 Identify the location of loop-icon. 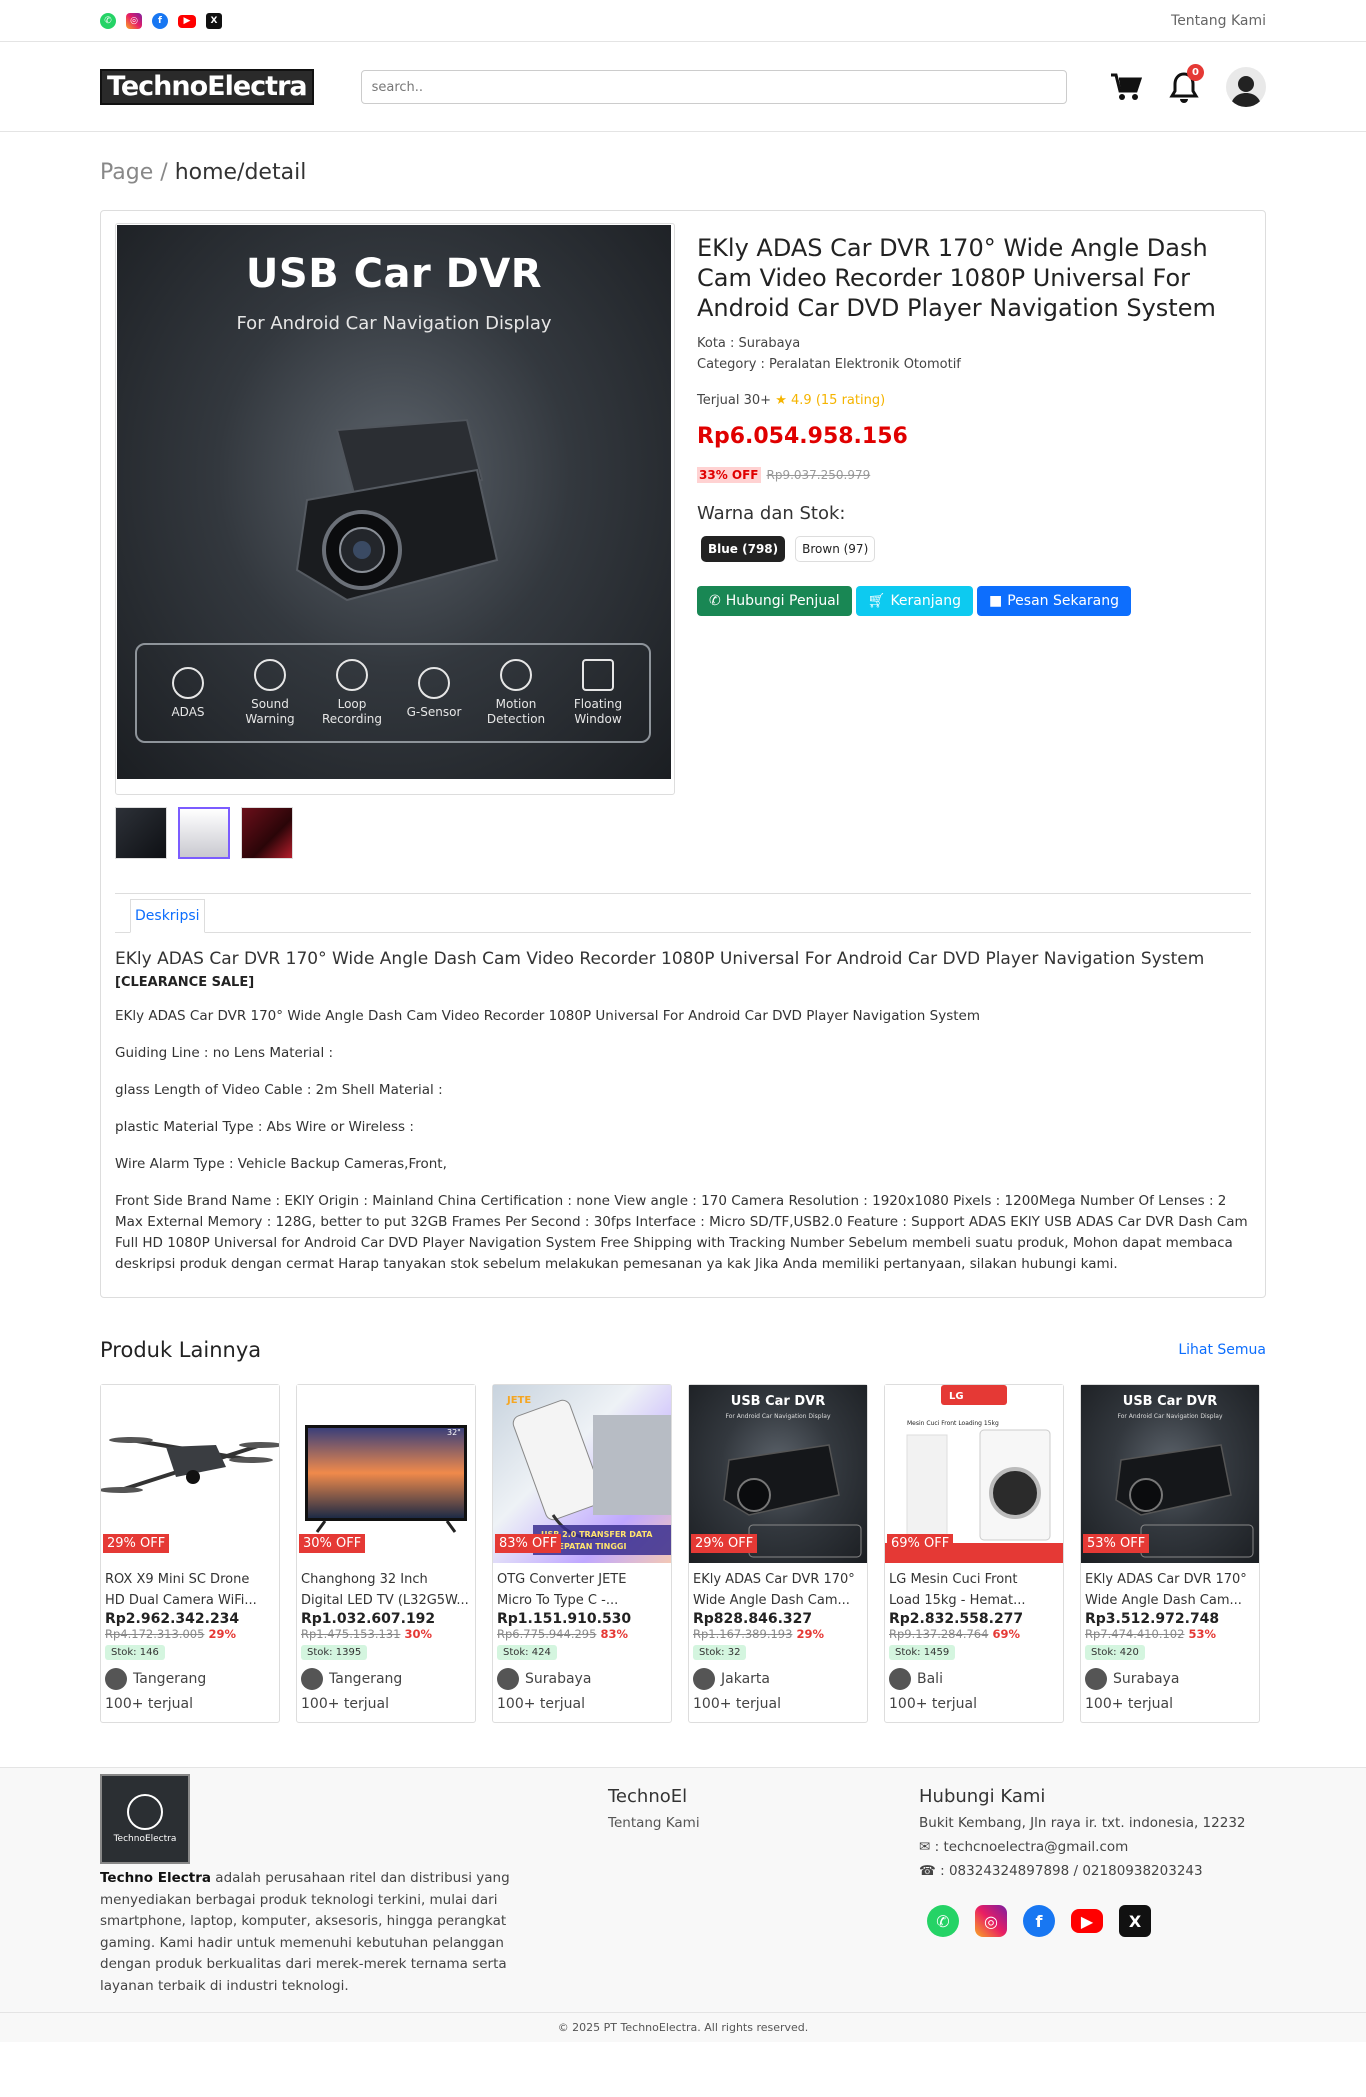
(352, 675).